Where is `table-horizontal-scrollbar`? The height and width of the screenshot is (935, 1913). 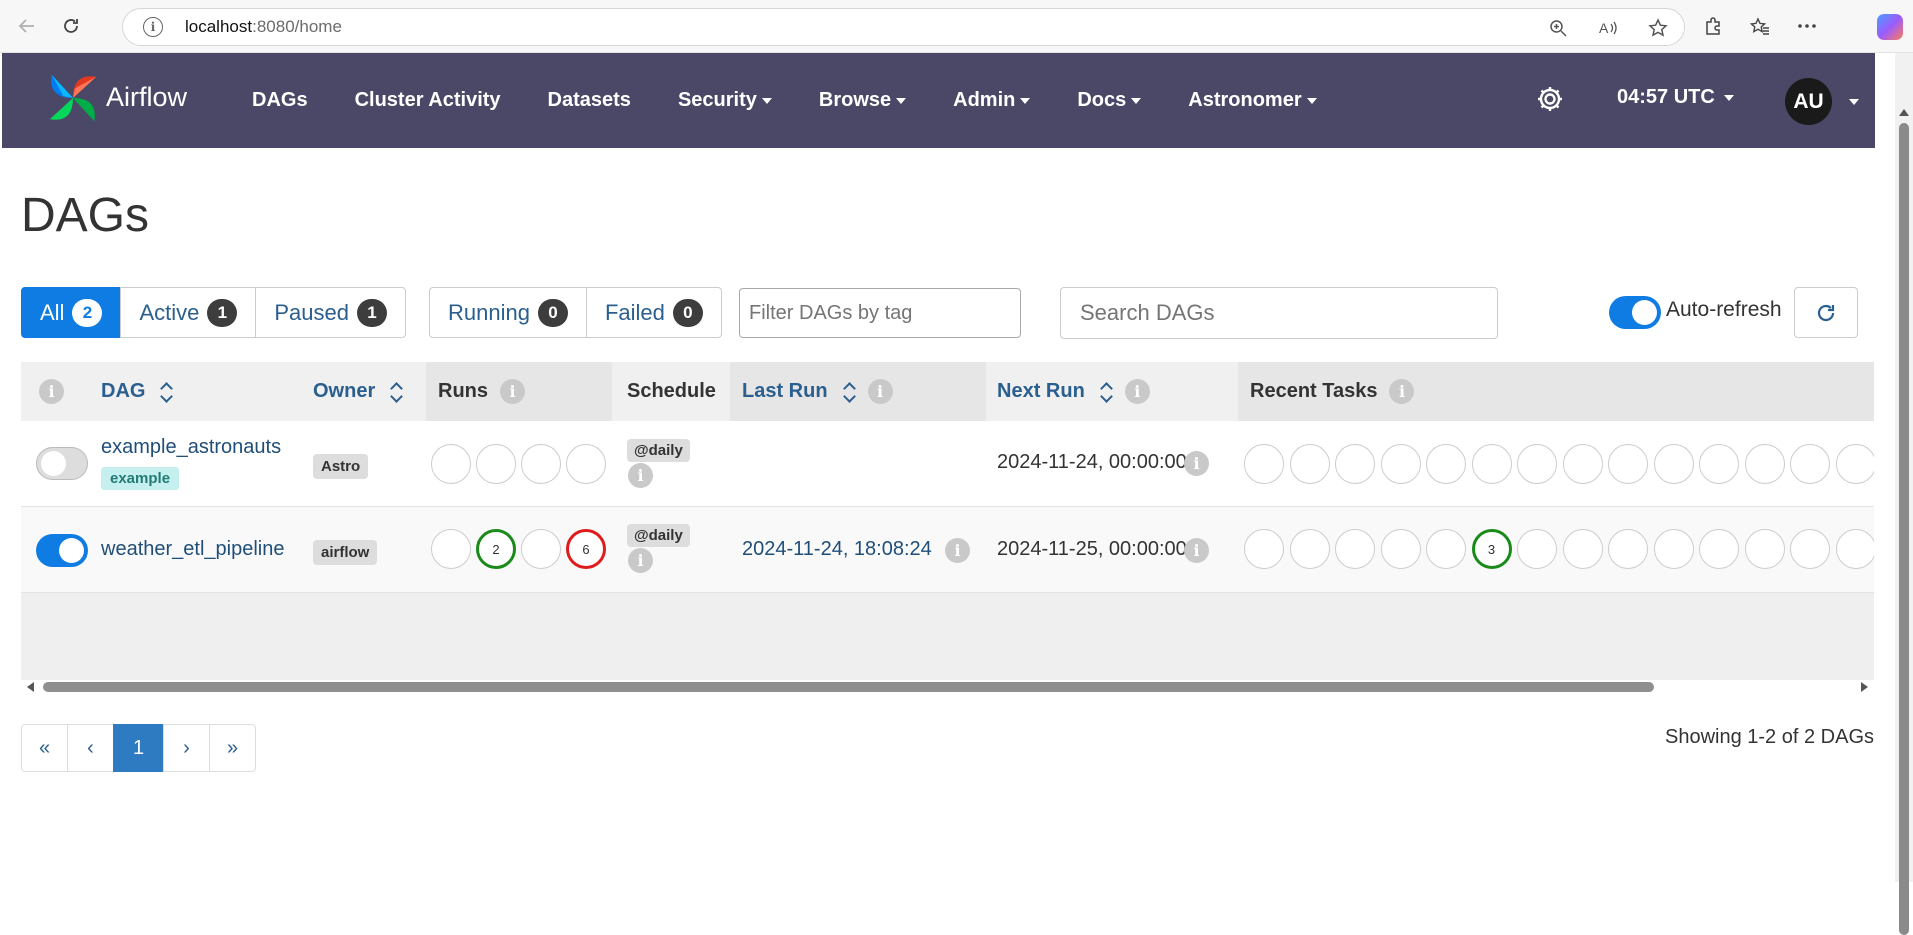
table-horizontal-scrollbar is located at coordinates (947, 687).